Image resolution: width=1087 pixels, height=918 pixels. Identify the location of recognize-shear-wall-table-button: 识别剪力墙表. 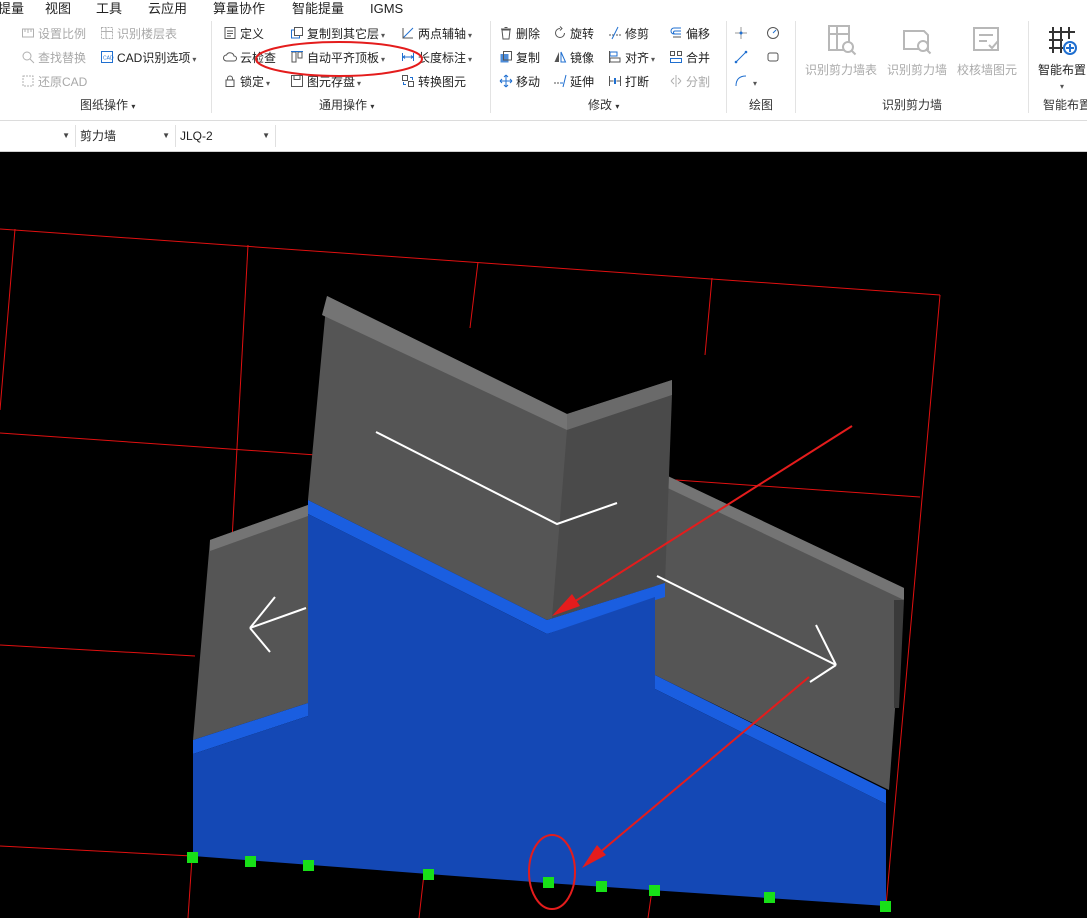
(841, 50).